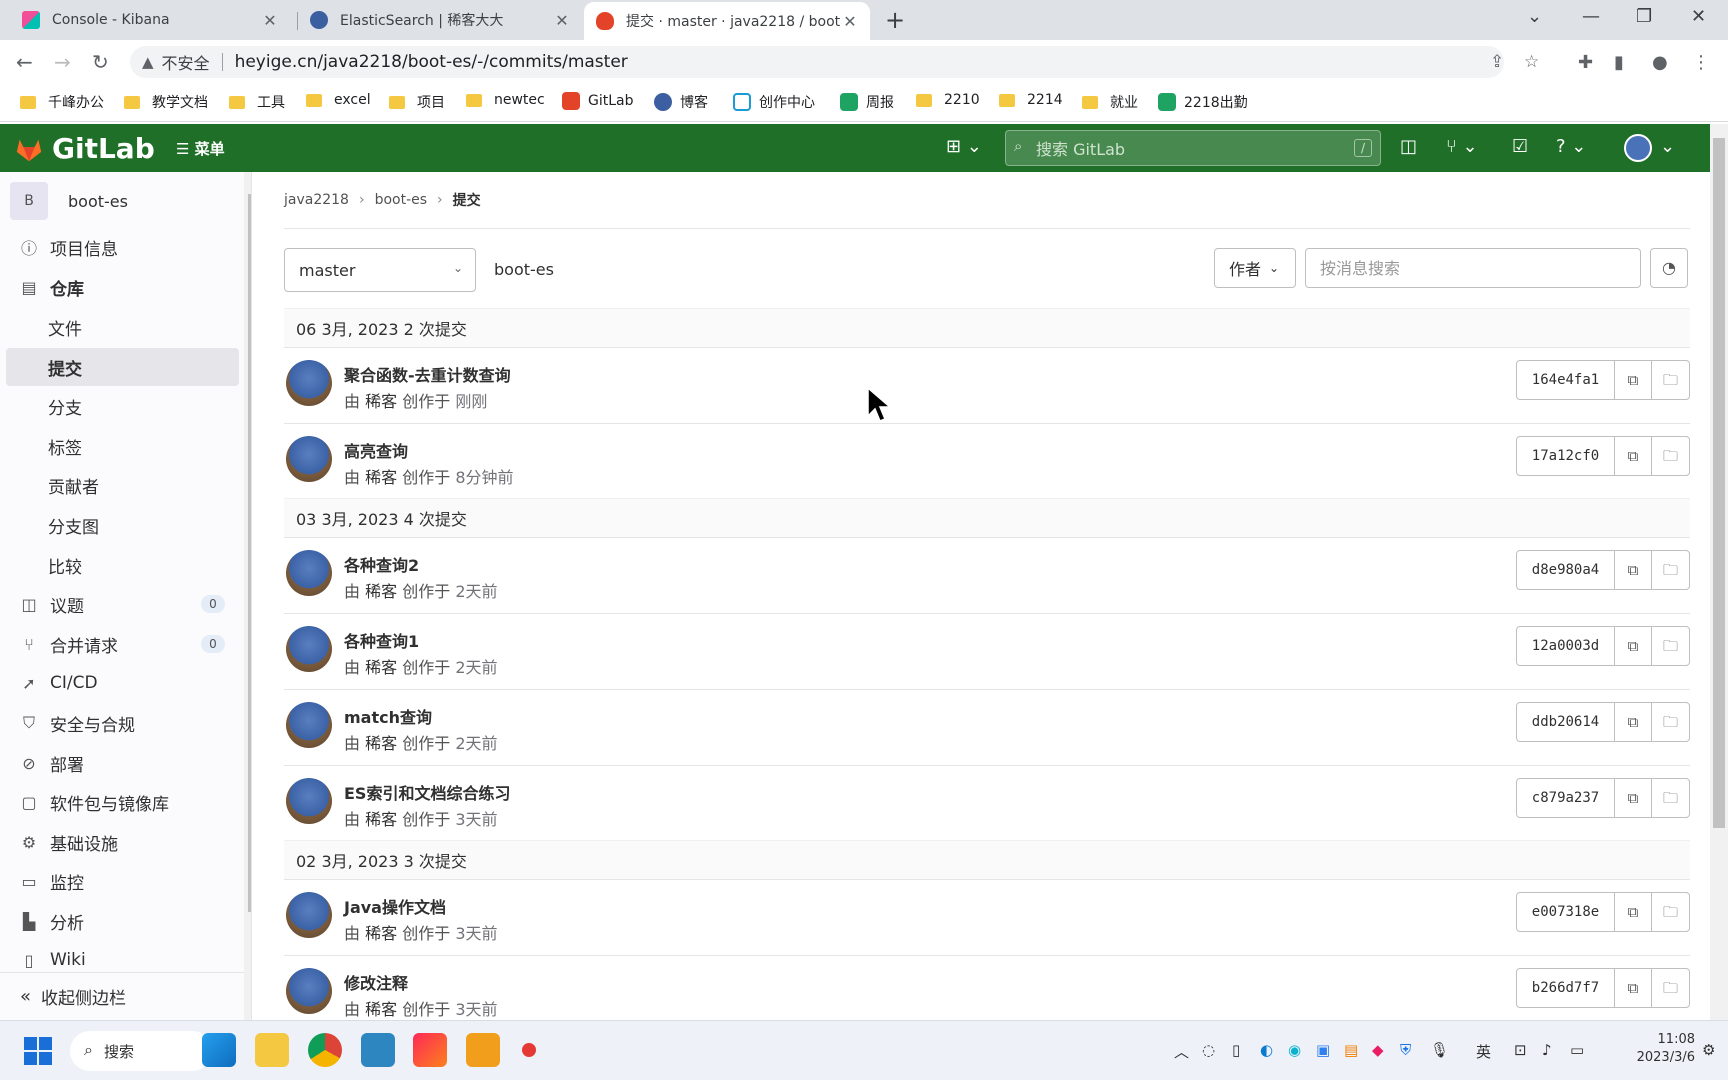 This screenshot has height=1080, width=1728. I want to click on bookmark-blog: 博客, so click(681, 102).